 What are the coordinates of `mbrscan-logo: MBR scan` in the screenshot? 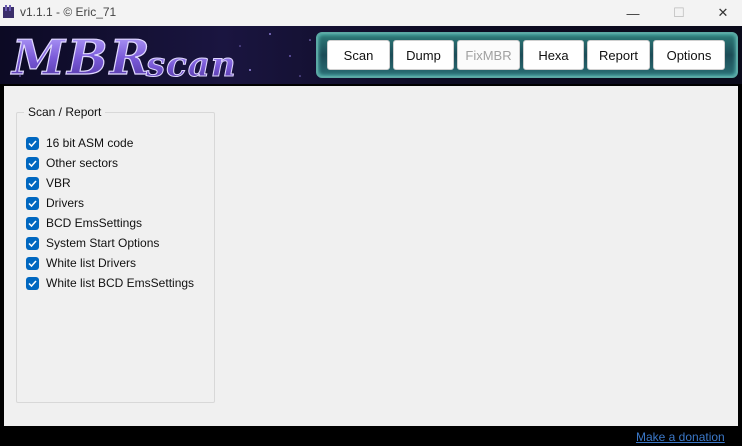 It's located at (123, 56).